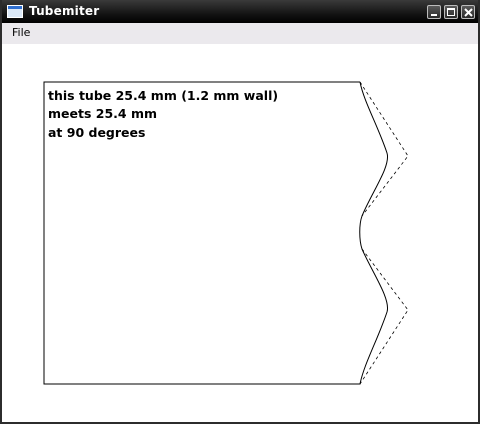 The height and width of the screenshot is (424, 480). I want to click on maximize-button, so click(451, 12).